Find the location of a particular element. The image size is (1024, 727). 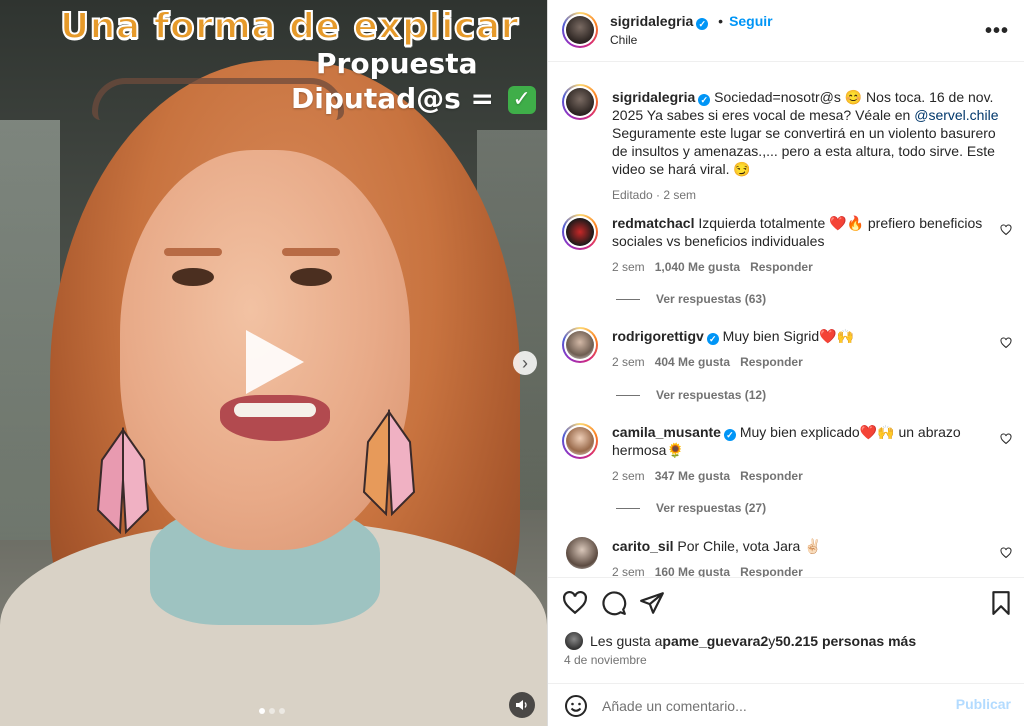

share-paper-plane-icon is located at coordinates (652, 603).